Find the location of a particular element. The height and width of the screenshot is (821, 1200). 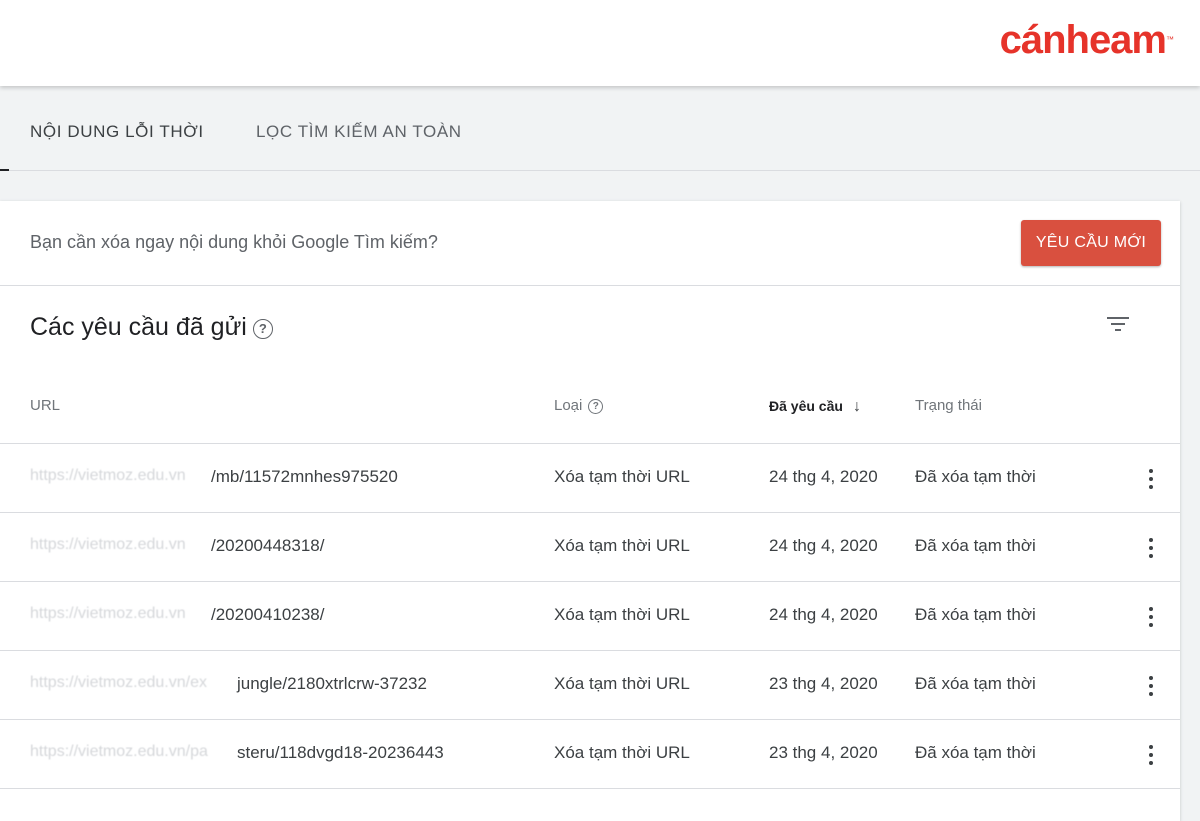

url-path: /20200448318/ is located at coordinates (267, 546).